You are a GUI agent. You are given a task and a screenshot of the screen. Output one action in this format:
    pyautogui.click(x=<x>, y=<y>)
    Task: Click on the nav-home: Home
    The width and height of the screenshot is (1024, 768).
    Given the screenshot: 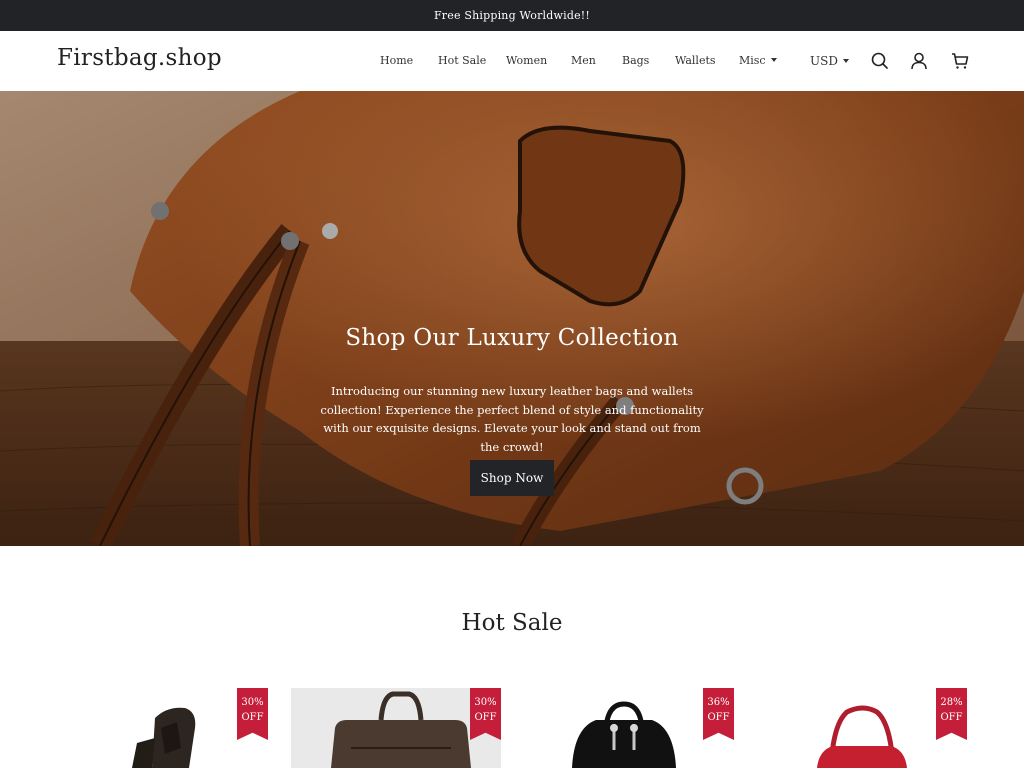 What is the action you would take?
    pyautogui.click(x=396, y=60)
    